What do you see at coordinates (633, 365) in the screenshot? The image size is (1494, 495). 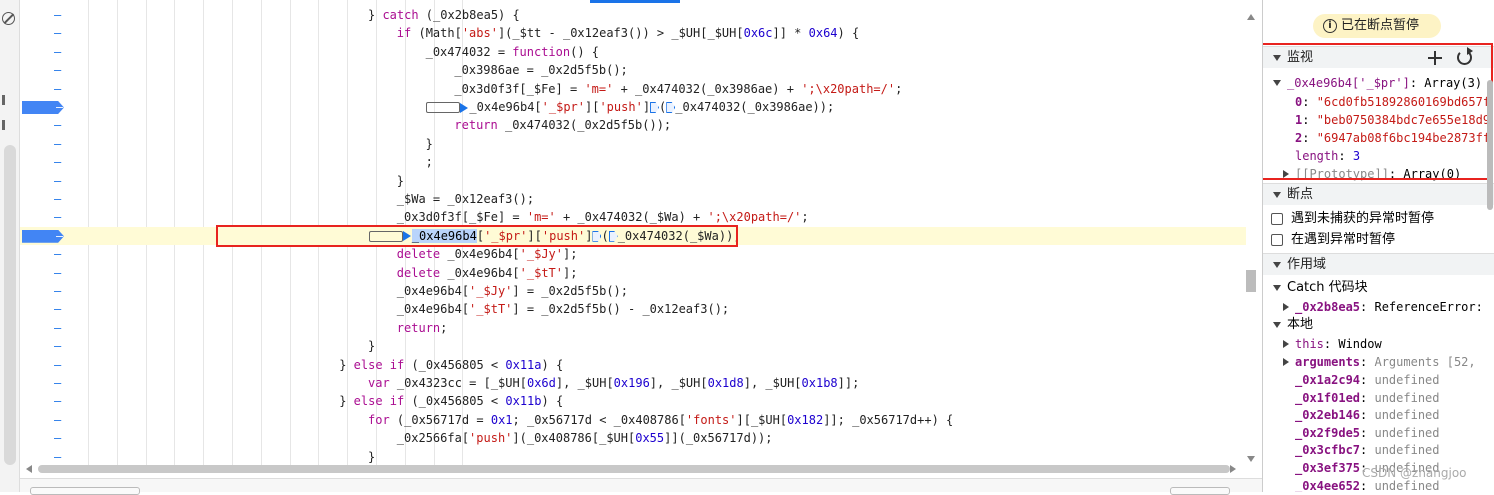 I see `code-line: –} else if (_0x456805 < 0x11a) {` at bounding box center [633, 365].